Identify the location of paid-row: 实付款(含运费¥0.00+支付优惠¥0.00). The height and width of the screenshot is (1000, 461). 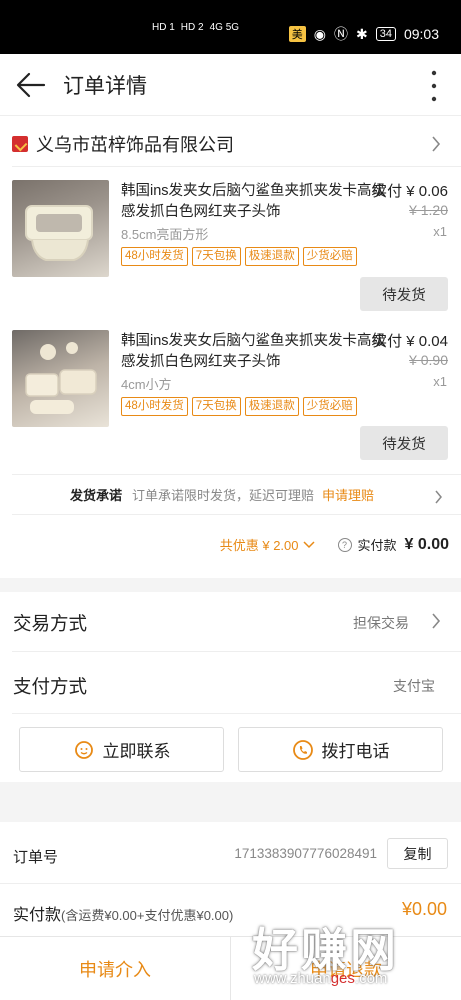
(123, 913).